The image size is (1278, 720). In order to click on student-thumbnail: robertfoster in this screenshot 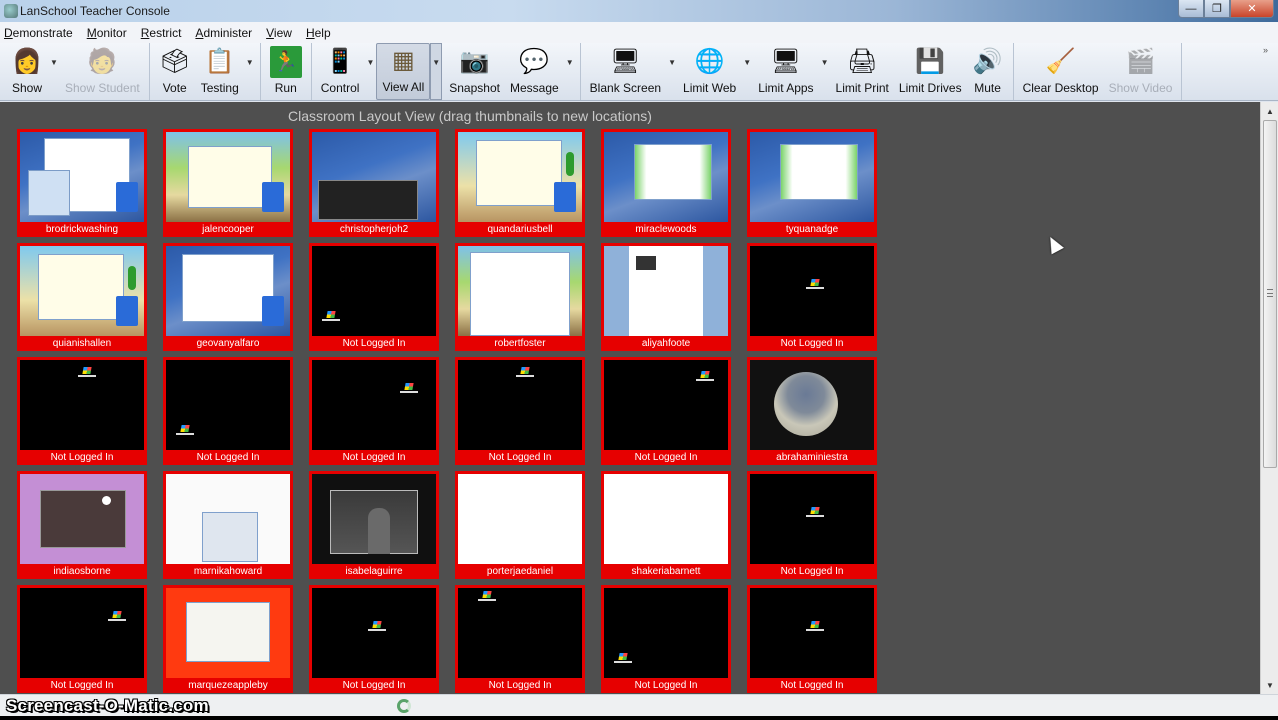, I will do `click(520, 297)`.